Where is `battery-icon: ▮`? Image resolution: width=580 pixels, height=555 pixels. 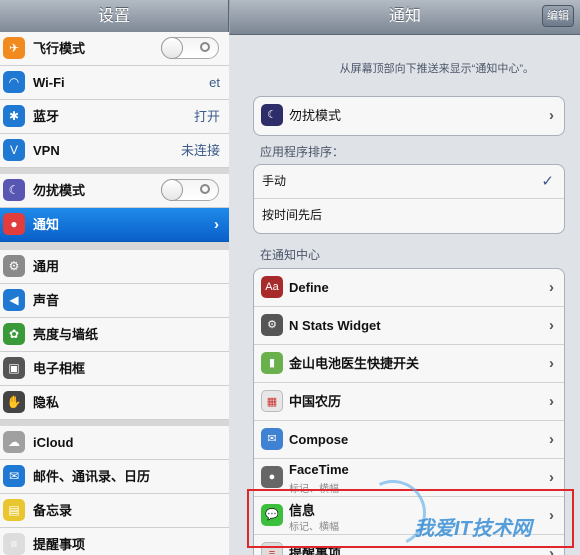
battery-icon: ▮ is located at coordinates (272, 363).